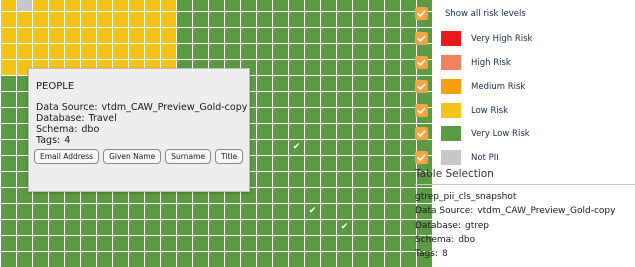 The image size is (635, 267). What do you see at coordinates (421, 110) in the screenshot?
I see `low-risk-checkbox` at bounding box center [421, 110].